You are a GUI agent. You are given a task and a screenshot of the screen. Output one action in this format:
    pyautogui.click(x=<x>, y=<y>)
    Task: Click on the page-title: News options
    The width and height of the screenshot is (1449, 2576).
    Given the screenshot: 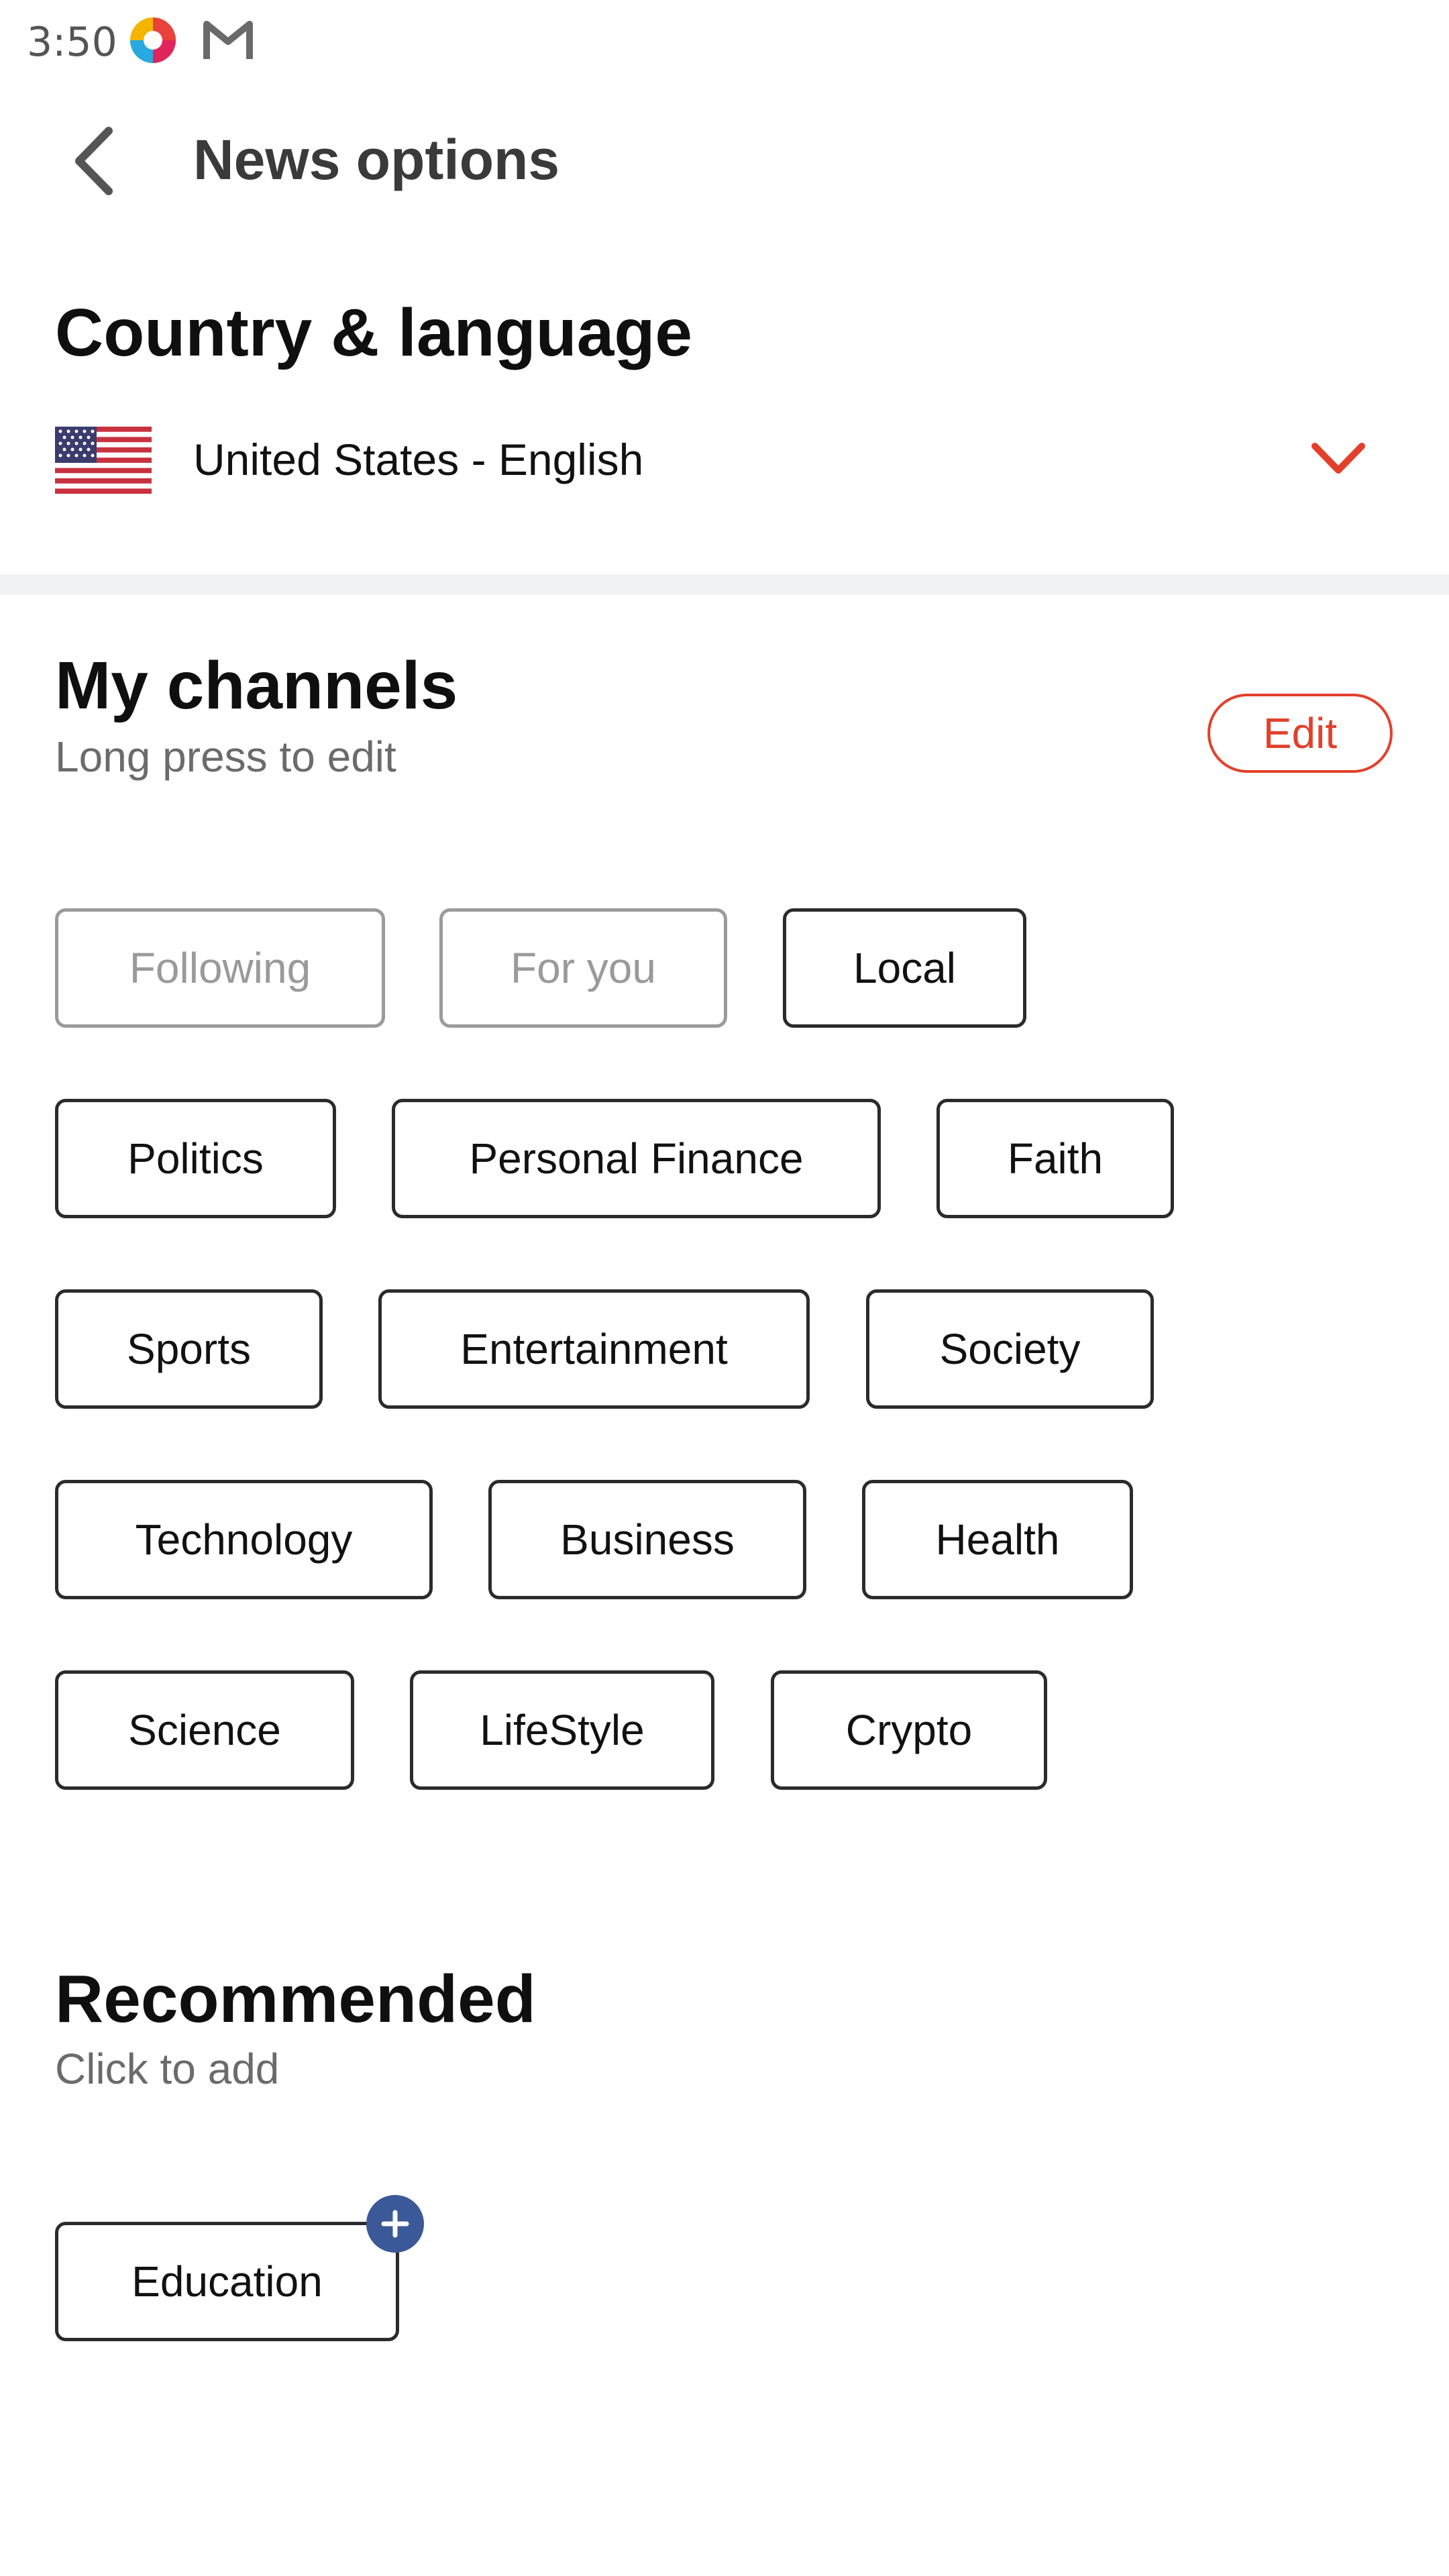 What is the action you would take?
    pyautogui.click(x=376, y=159)
    